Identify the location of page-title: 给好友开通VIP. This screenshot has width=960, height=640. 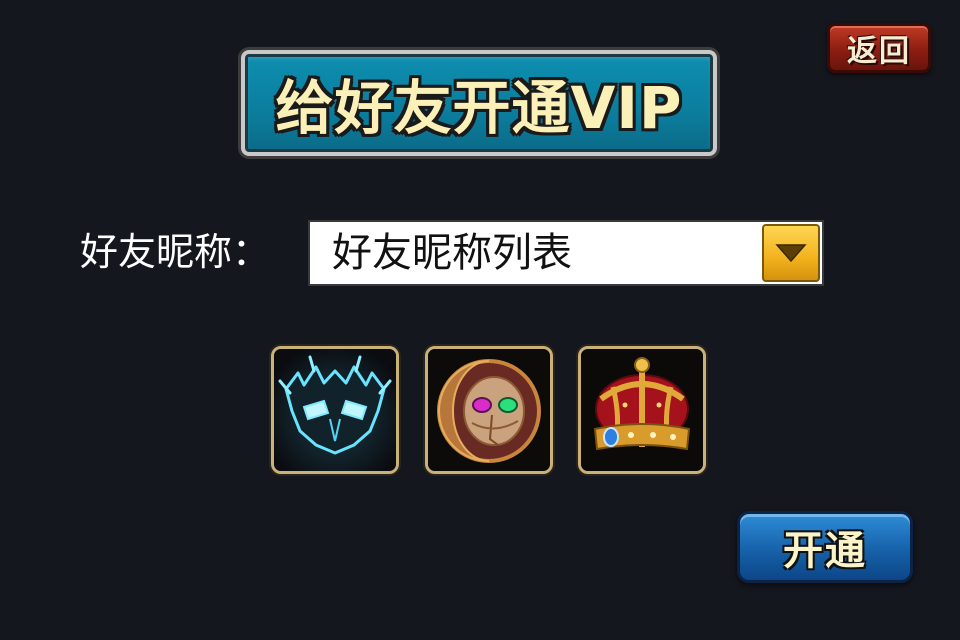
(479, 108).